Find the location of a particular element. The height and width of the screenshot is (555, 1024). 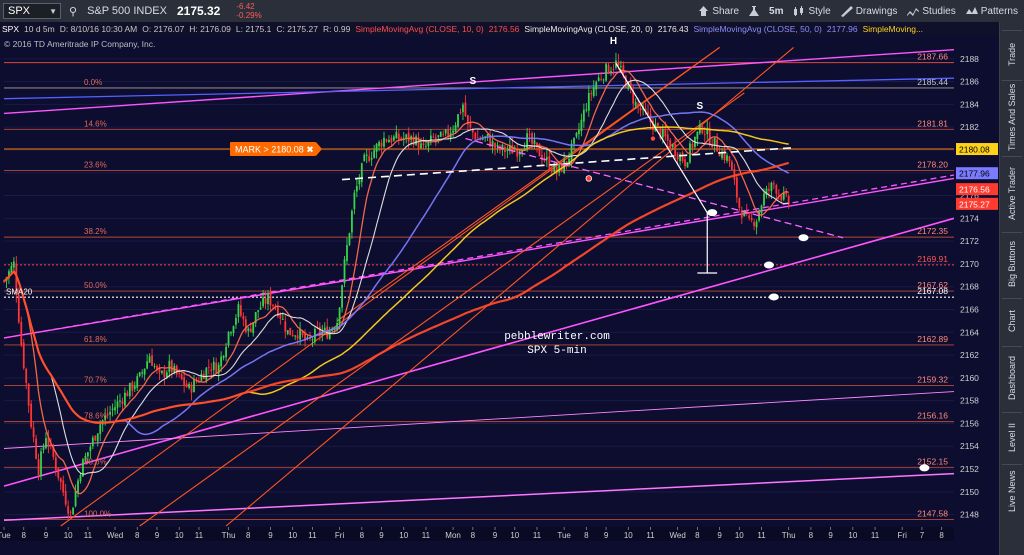

drawings-button: Drawings is located at coordinates (868, 11).